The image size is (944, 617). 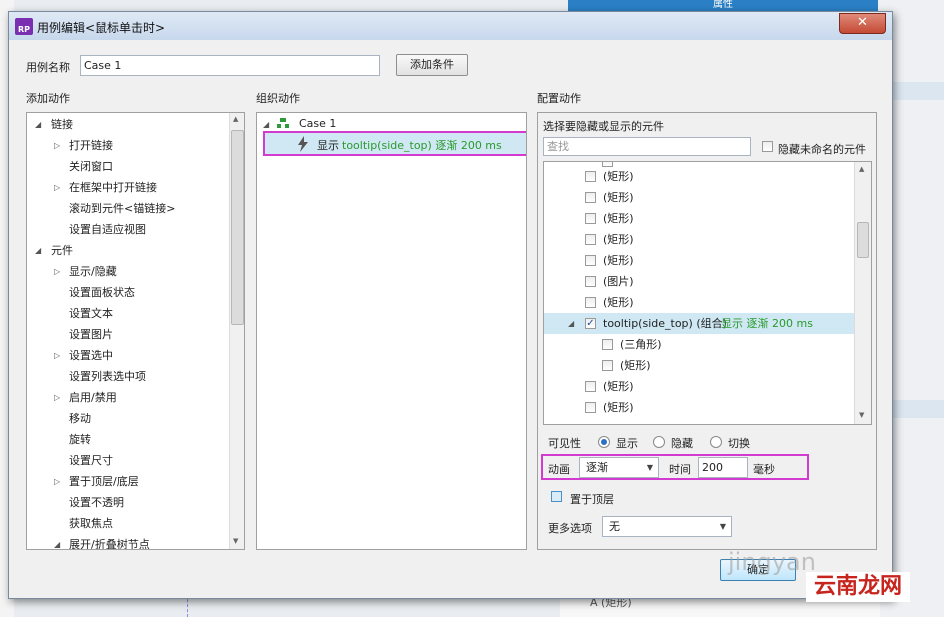 What do you see at coordinates (128, 523) in the screenshot?
I see `action-tree-item: 获取焦点` at bounding box center [128, 523].